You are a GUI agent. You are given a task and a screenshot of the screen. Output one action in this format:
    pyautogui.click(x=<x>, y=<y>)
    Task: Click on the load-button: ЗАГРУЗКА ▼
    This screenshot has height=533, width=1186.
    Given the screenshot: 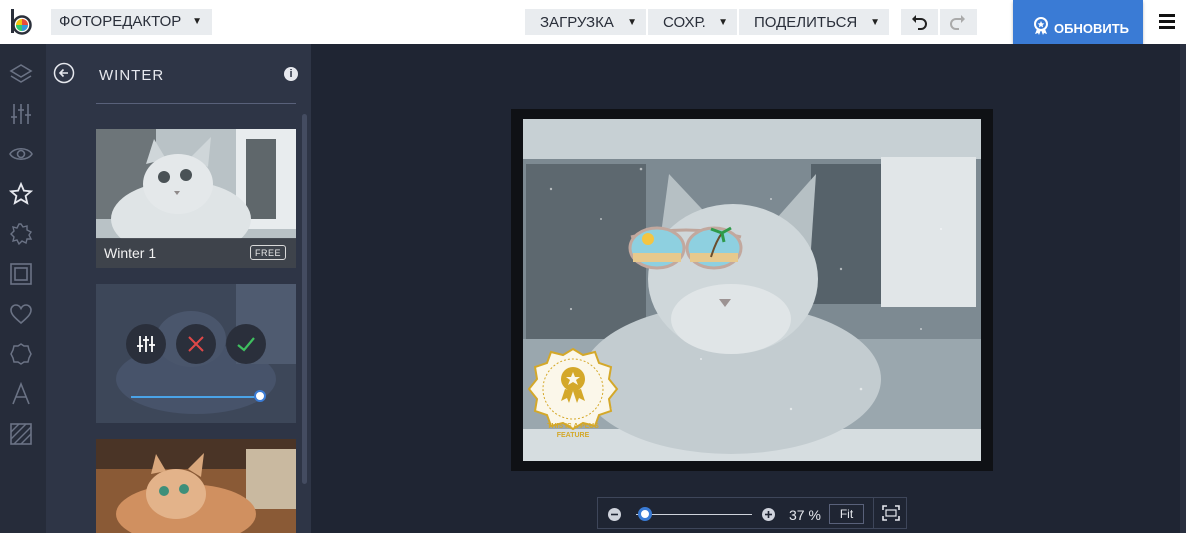 What is the action you would take?
    pyautogui.click(x=585, y=22)
    